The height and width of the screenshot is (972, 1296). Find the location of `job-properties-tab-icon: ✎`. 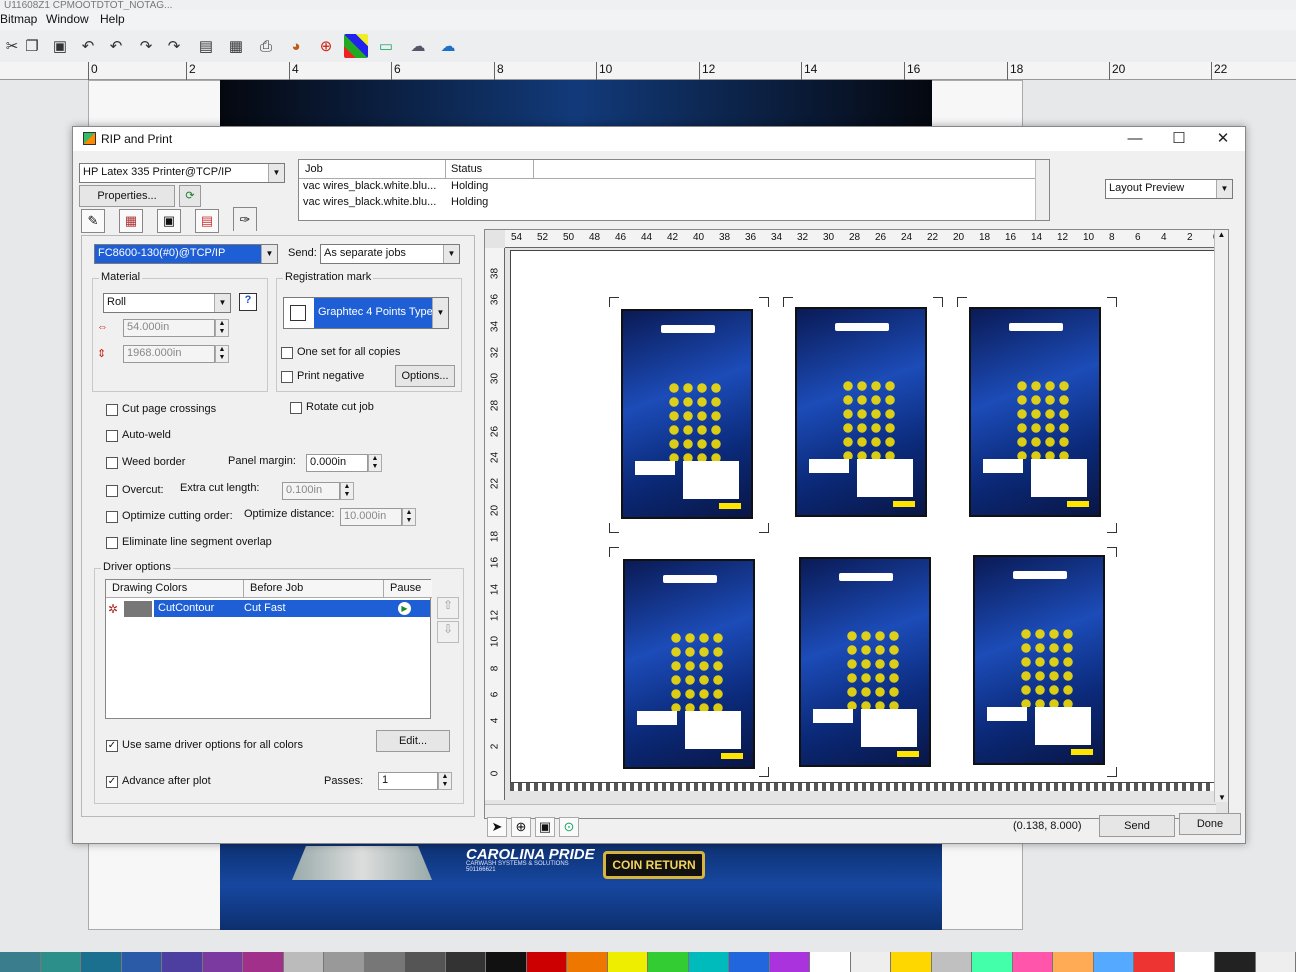

job-properties-tab-icon: ✎ is located at coordinates (93, 221).